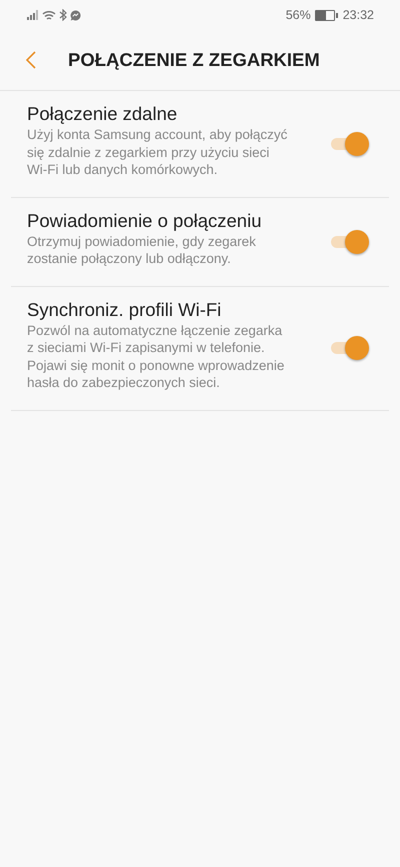 This screenshot has height=867, width=400. I want to click on setting-title: Powiadomienie o połączeniu, so click(144, 221).